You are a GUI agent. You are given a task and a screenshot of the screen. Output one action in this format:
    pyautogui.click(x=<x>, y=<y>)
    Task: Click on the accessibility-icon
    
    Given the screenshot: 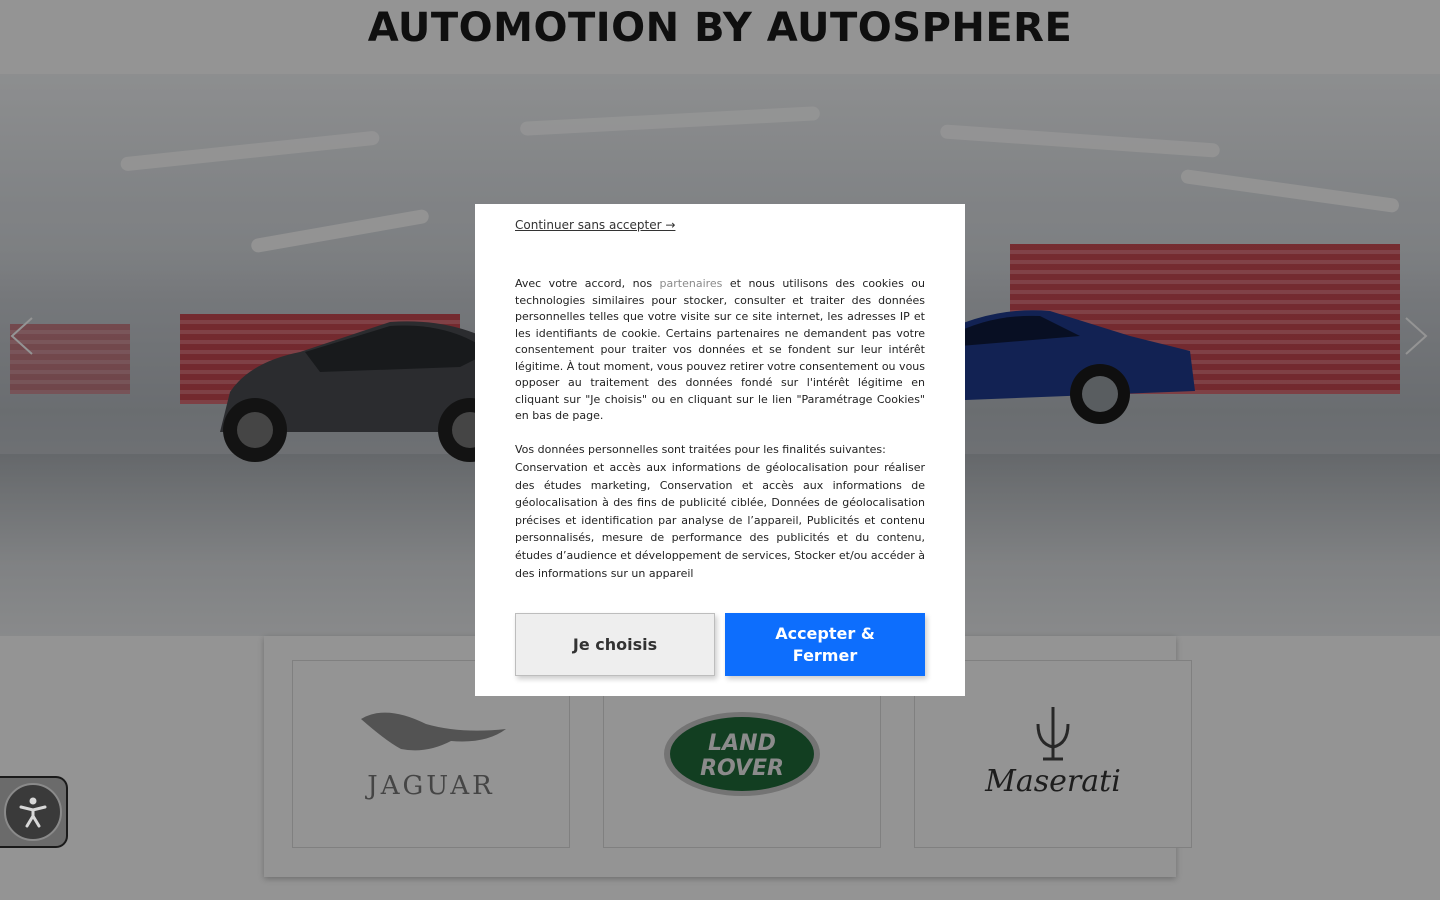 What is the action you would take?
    pyautogui.click(x=33, y=812)
    